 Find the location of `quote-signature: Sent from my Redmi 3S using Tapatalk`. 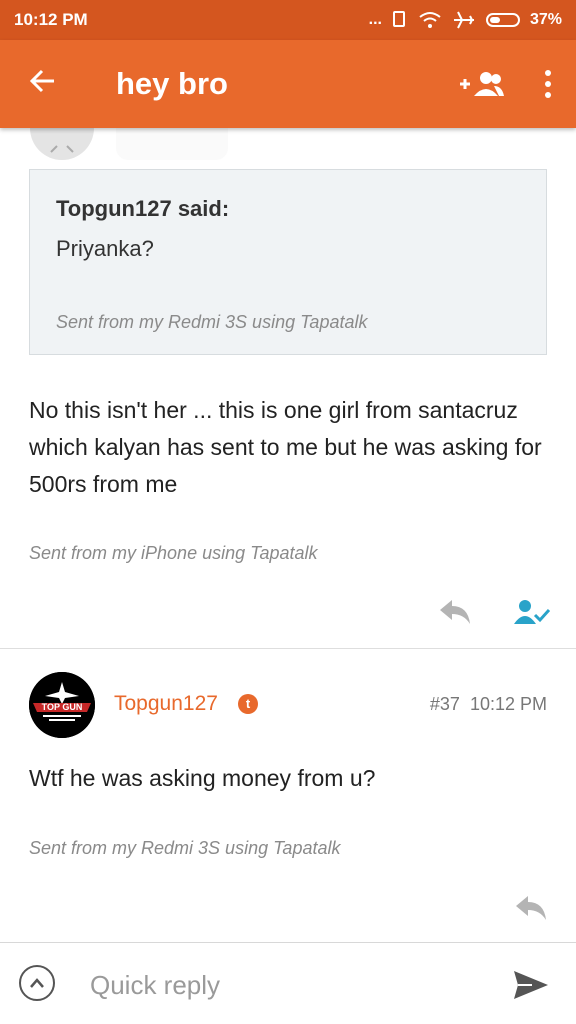

quote-signature: Sent from my Redmi 3S using Tapatalk is located at coordinates (212, 322).